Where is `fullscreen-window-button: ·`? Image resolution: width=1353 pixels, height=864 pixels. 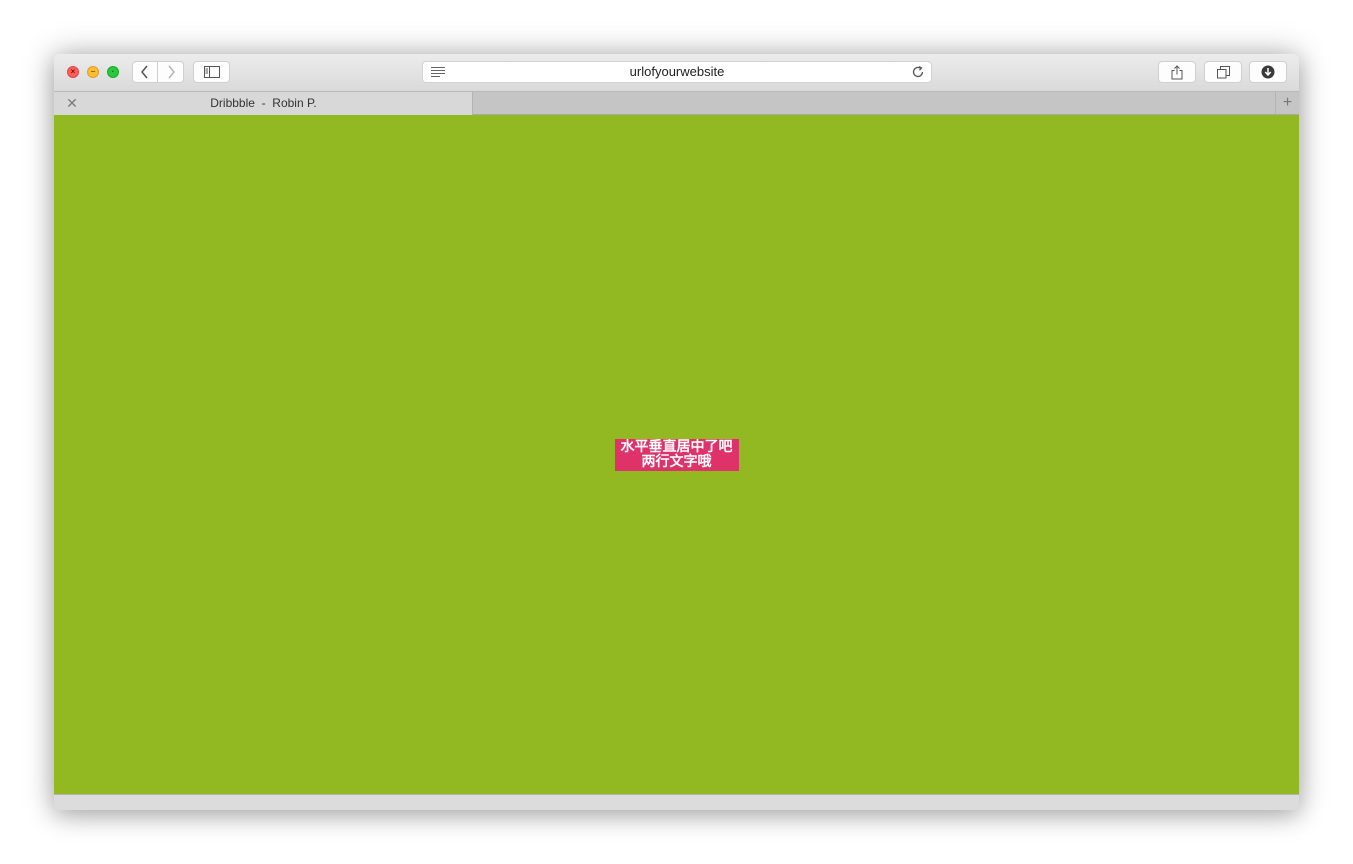 fullscreen-window-button: · is located at coordinates (113, 72).